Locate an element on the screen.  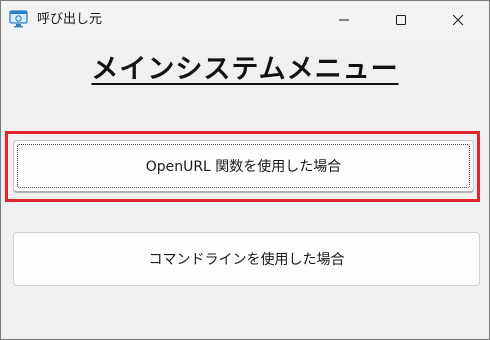
close-icon is located at coordinates (458, 20).